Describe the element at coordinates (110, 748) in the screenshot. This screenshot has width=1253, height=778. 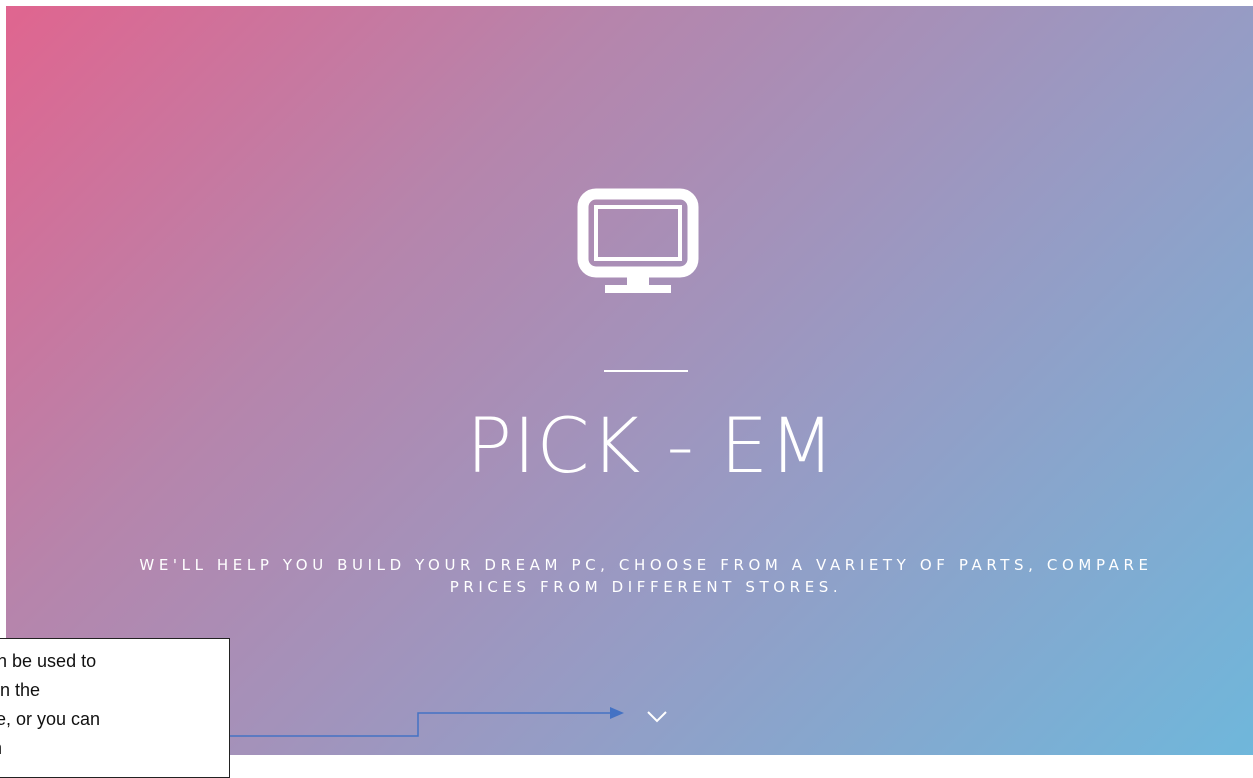
I see `callout-line: th` at that location.